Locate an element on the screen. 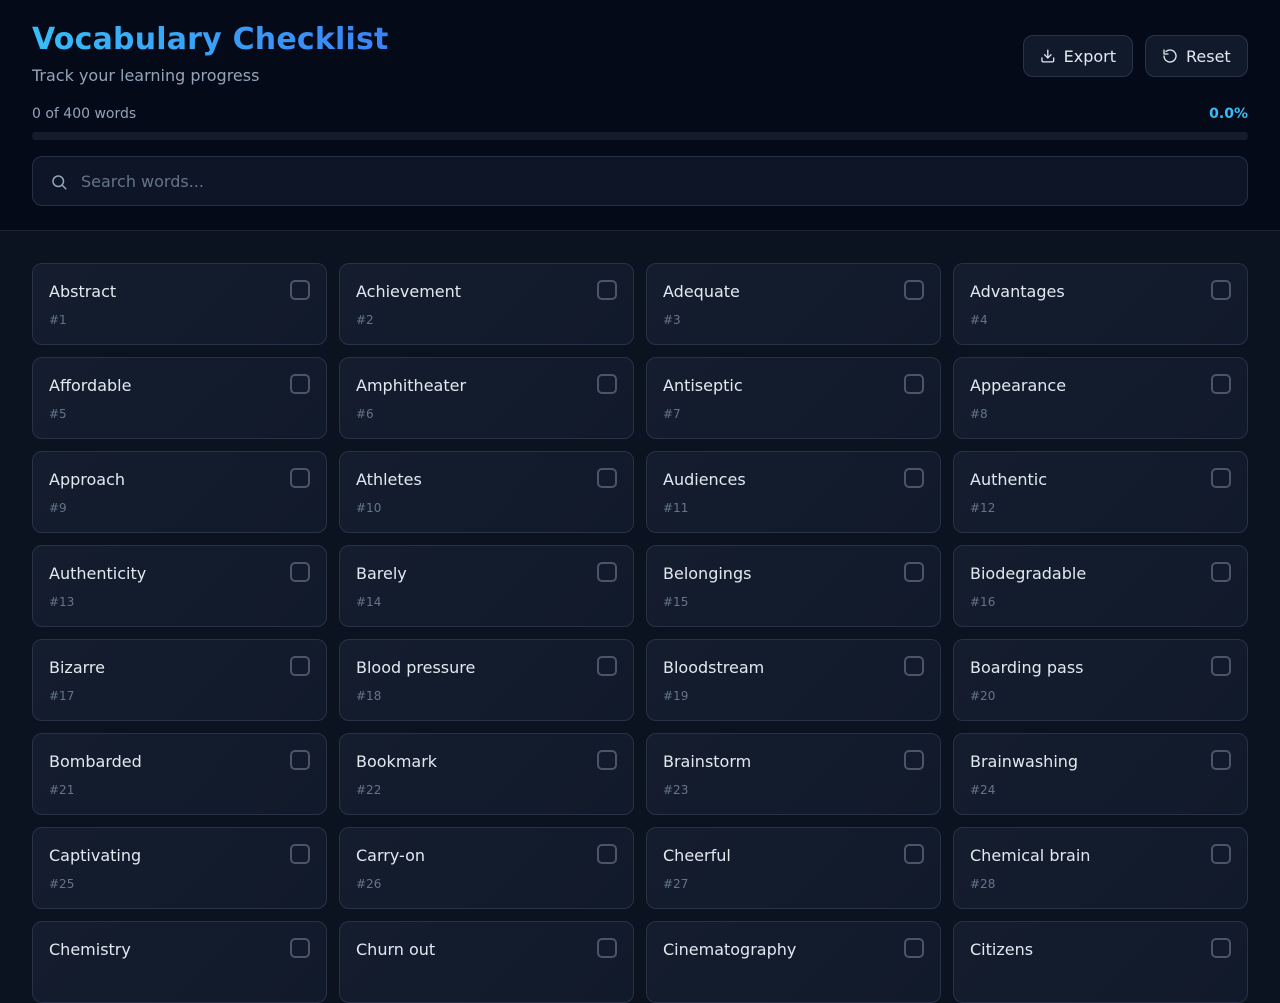 Image resolution: width=1280 pixels, height=1003 pixels. word-card: Cheerful #27 is located at coordinates (793, 868).